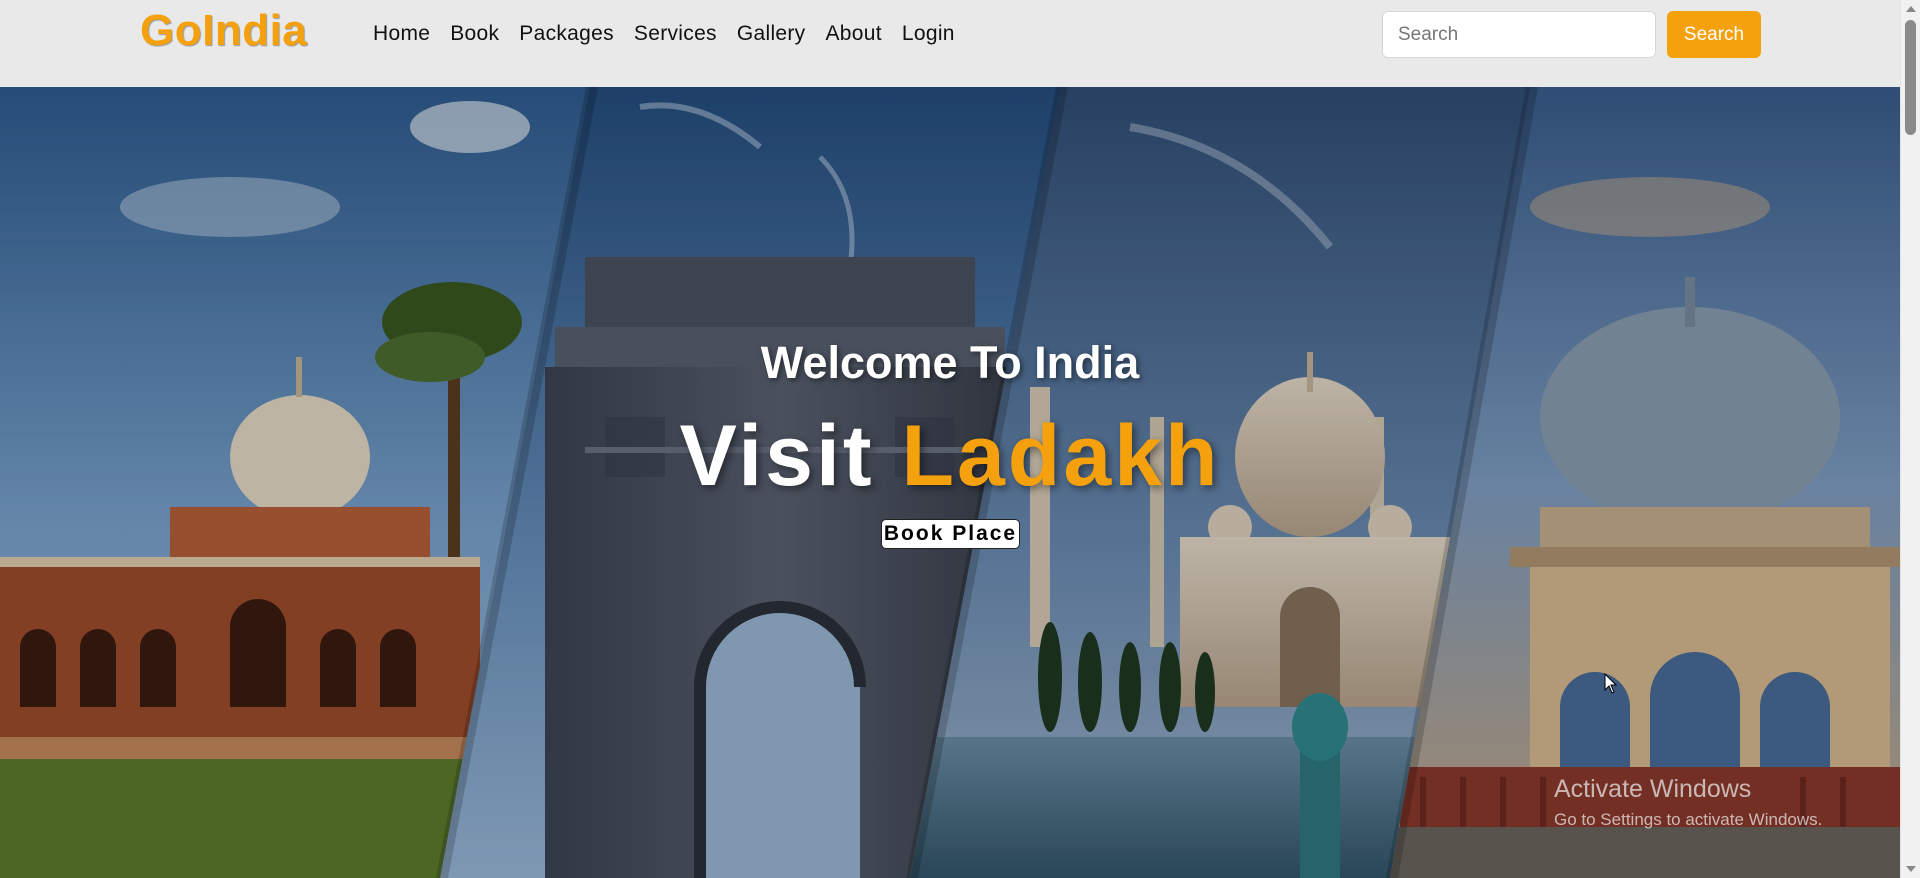  I want to click on page-scrollbar, so click(1910, 439).